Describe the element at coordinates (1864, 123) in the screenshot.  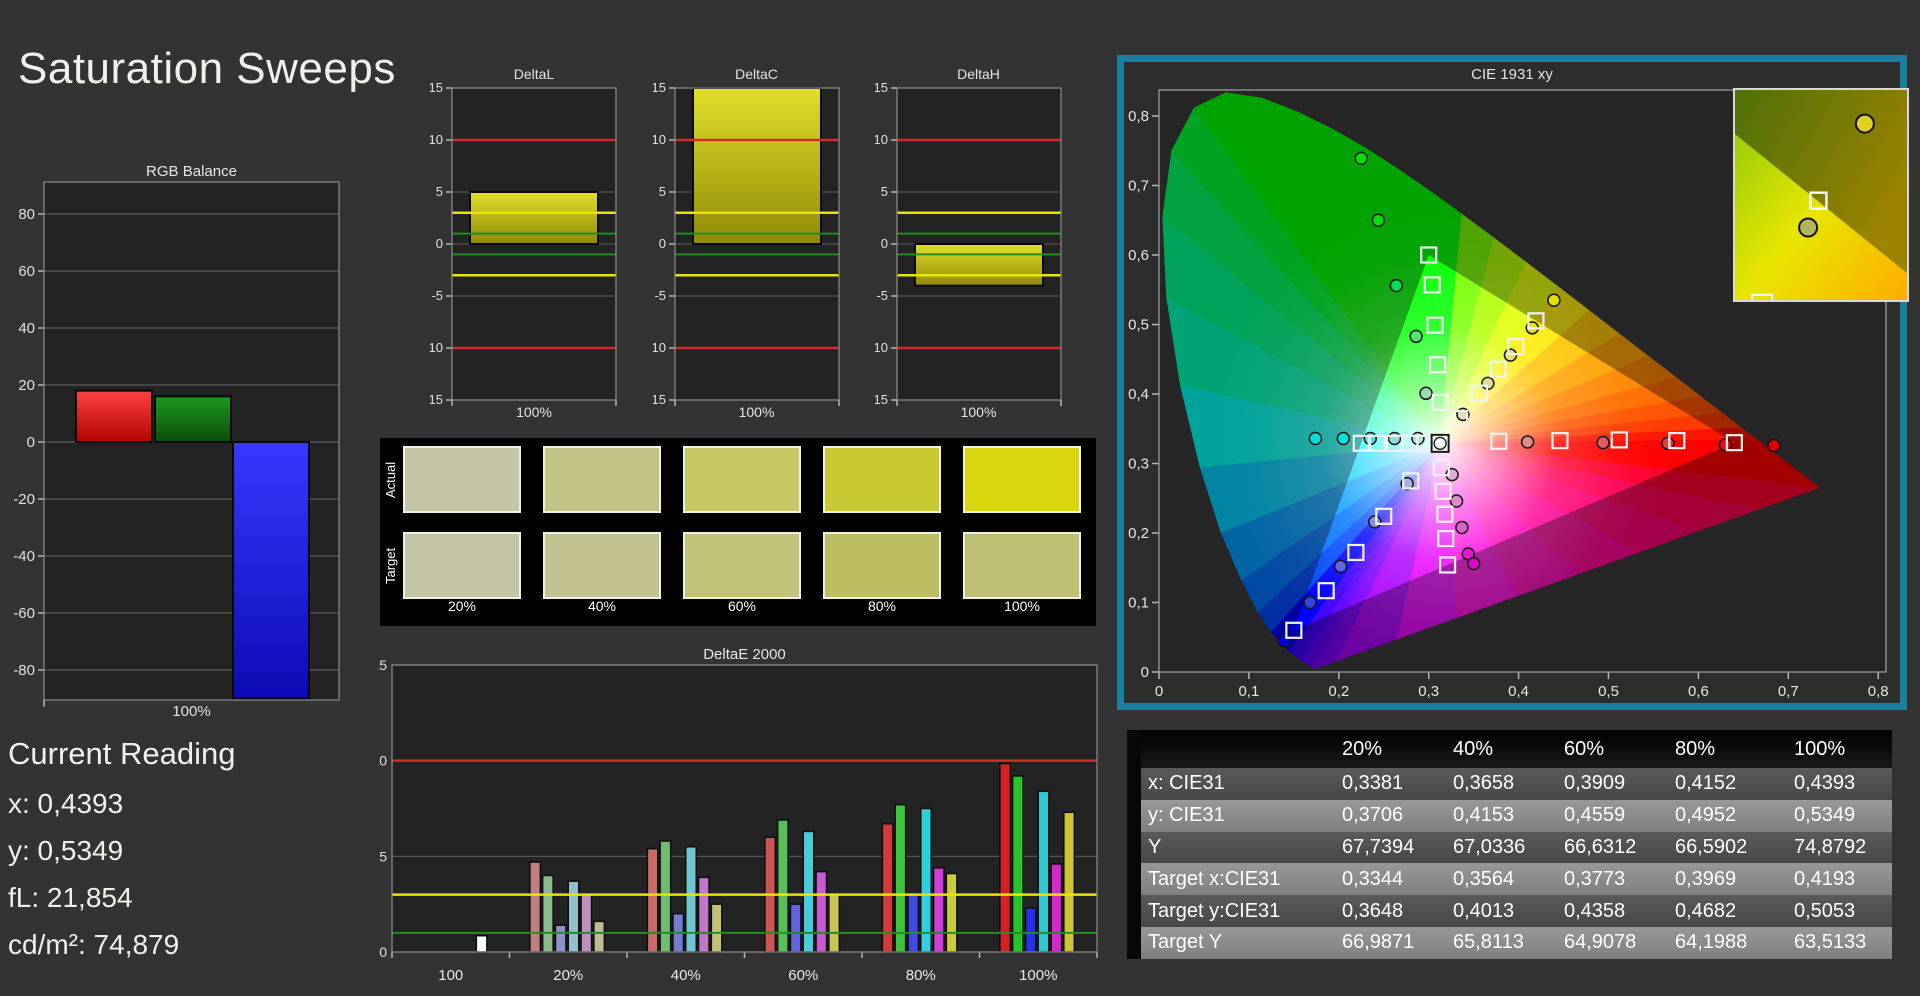
I see `inset-measured-circle` at that location.